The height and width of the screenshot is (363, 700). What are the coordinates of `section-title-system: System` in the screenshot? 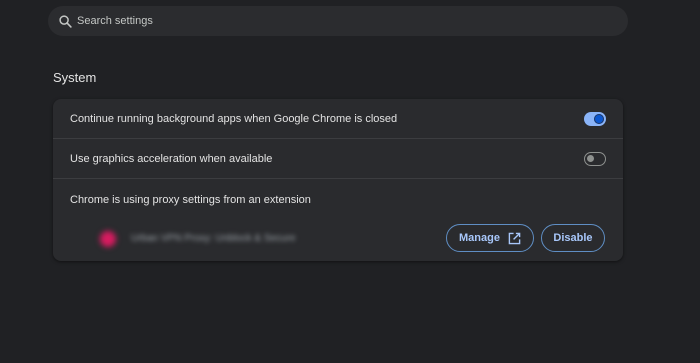 It's located at (75, 77).